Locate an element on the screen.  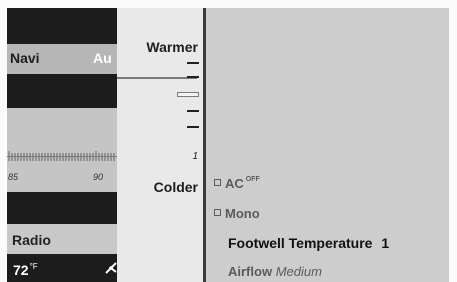
menu-item-footwell-temperature: Footwell Temperature 1 is located at coordinates (308, 243).